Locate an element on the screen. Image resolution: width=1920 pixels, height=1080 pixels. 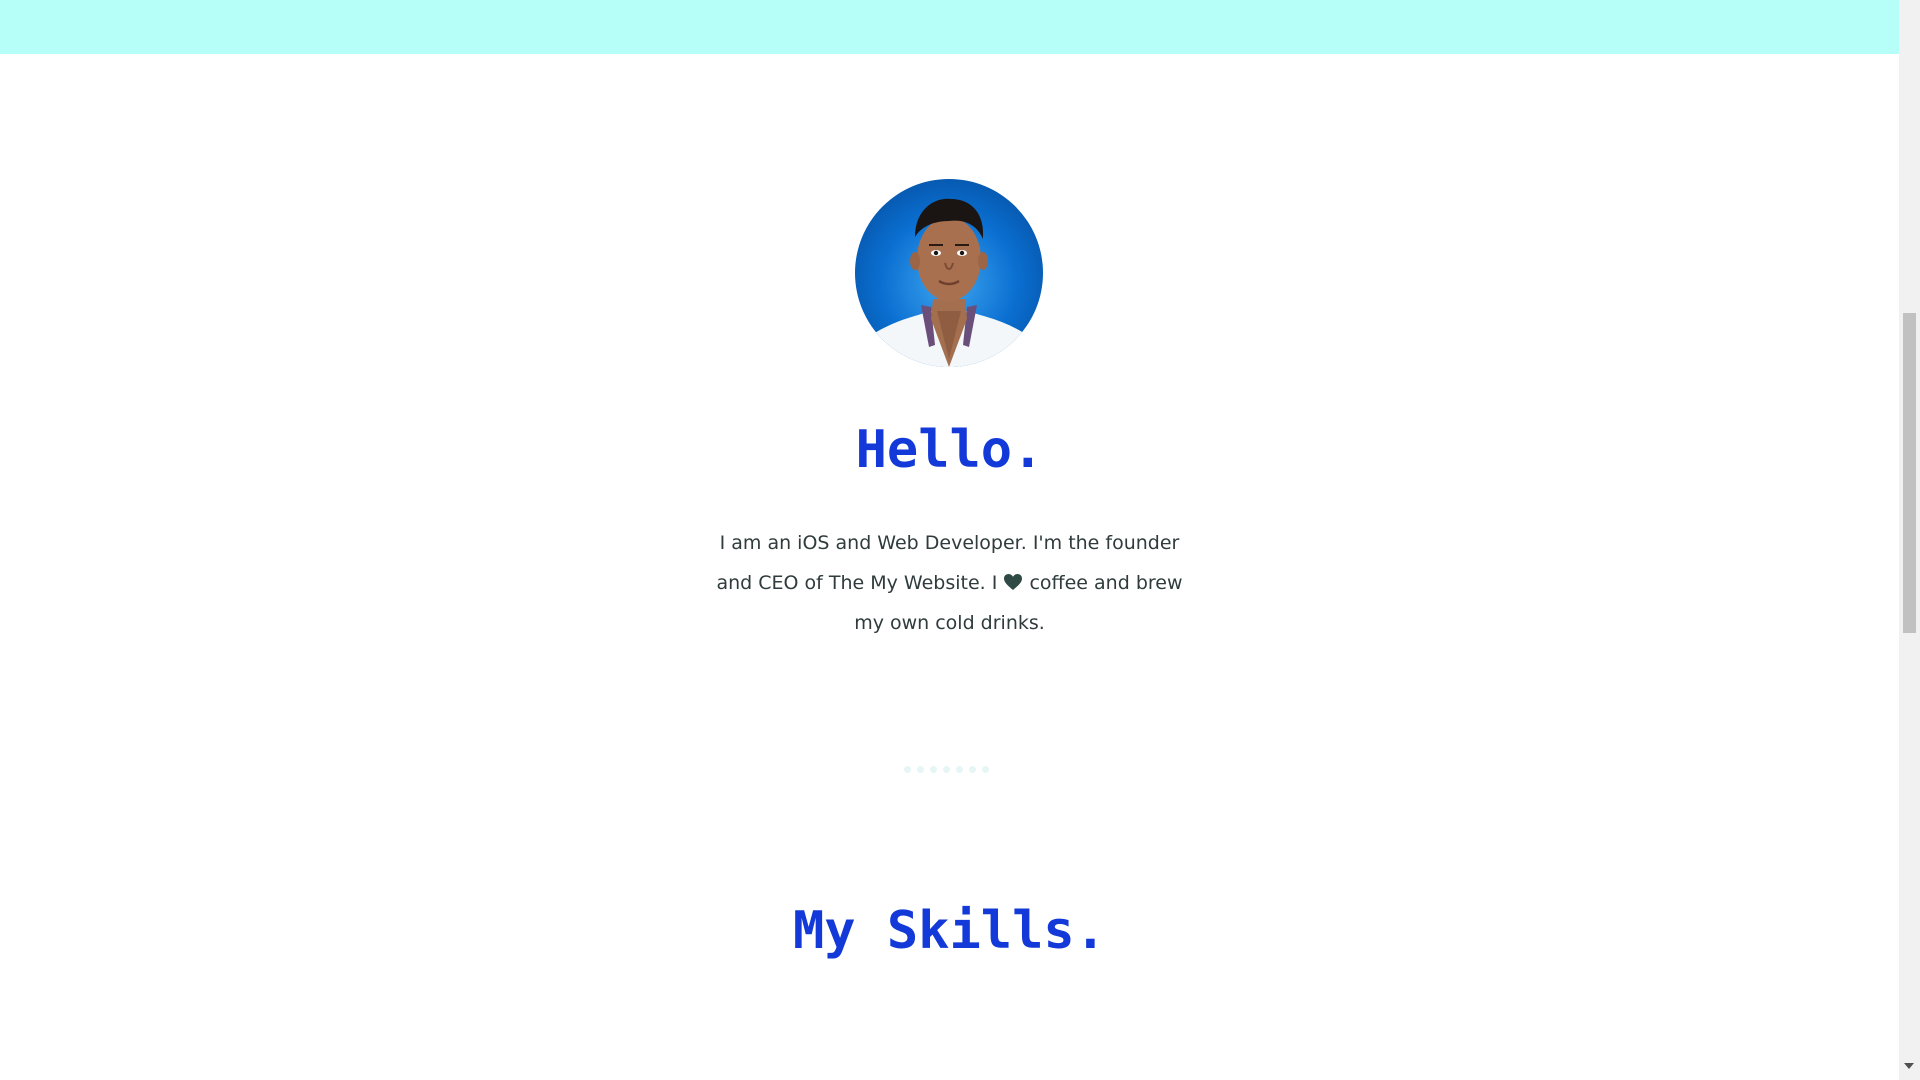
skills-heading: My Skills. is located at coordinates (949, 931).